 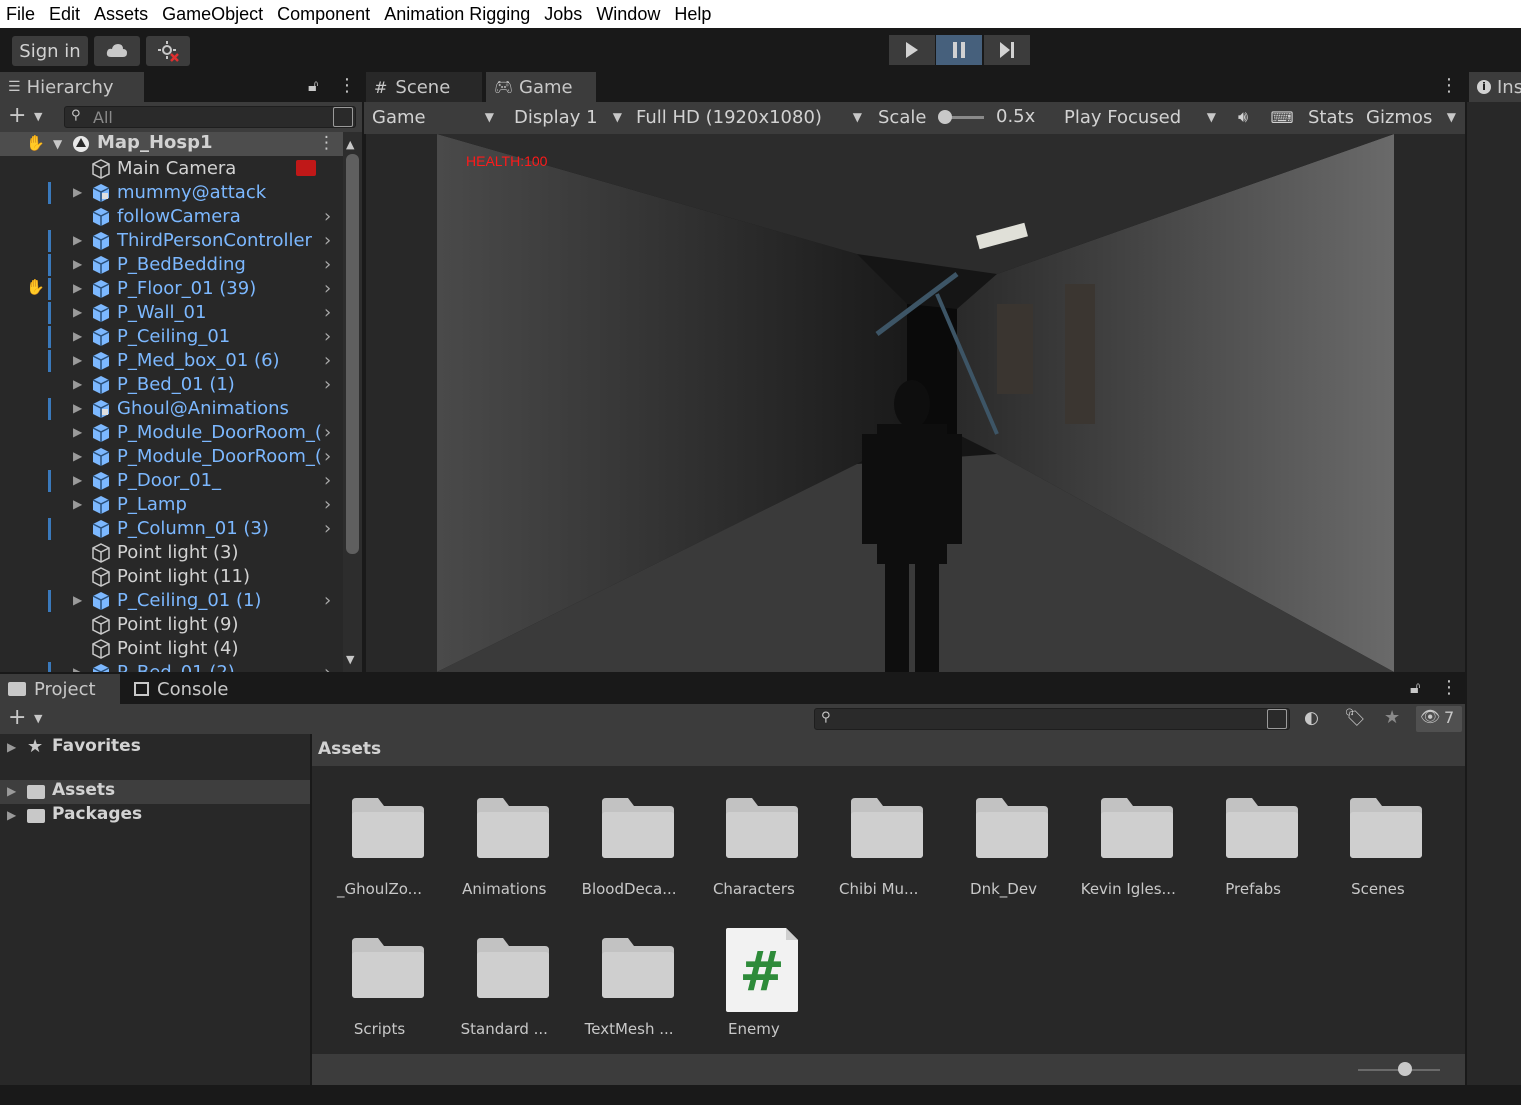 What do you see at coordinates (72, 87) in the screenshot?
I see `tab-hierarchy: ☰ Hierarchy` at bounding box center [72, 87].